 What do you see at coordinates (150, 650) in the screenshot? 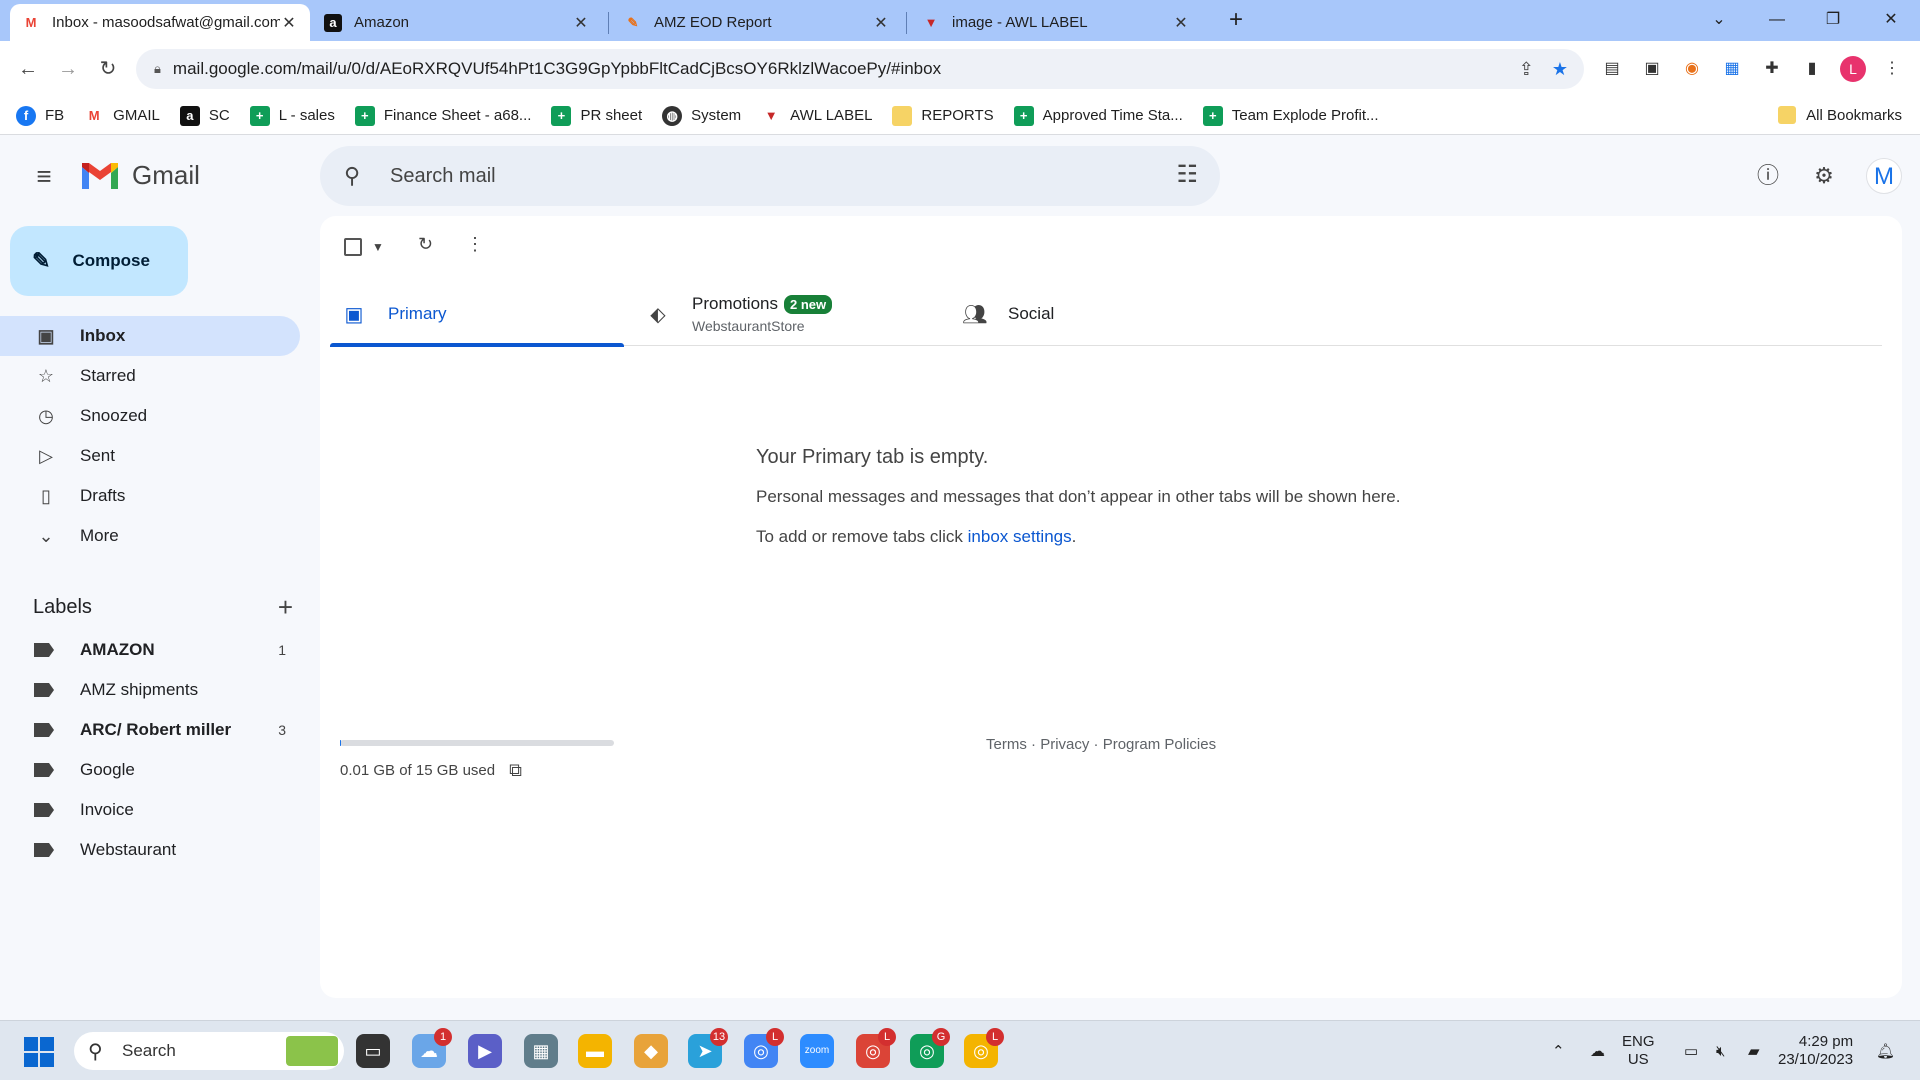
I see `label-item-amazon: AMAZON 1` at bounding box center [150, 650].